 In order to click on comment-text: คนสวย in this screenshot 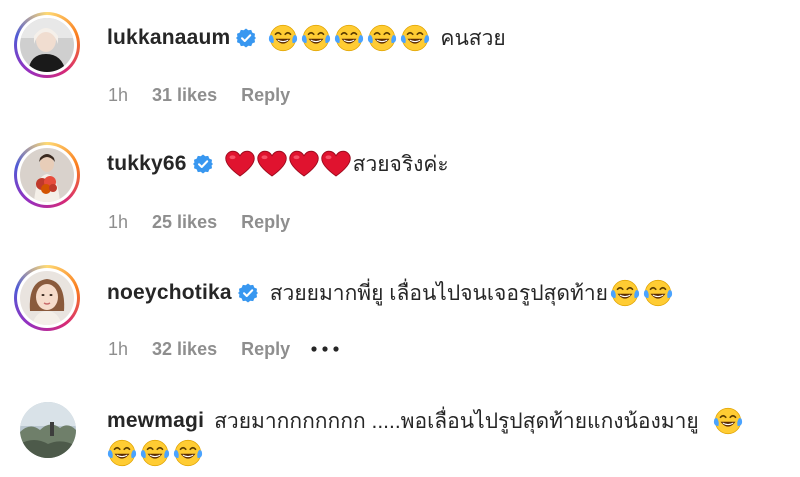, I will do `click(473, 38)`.